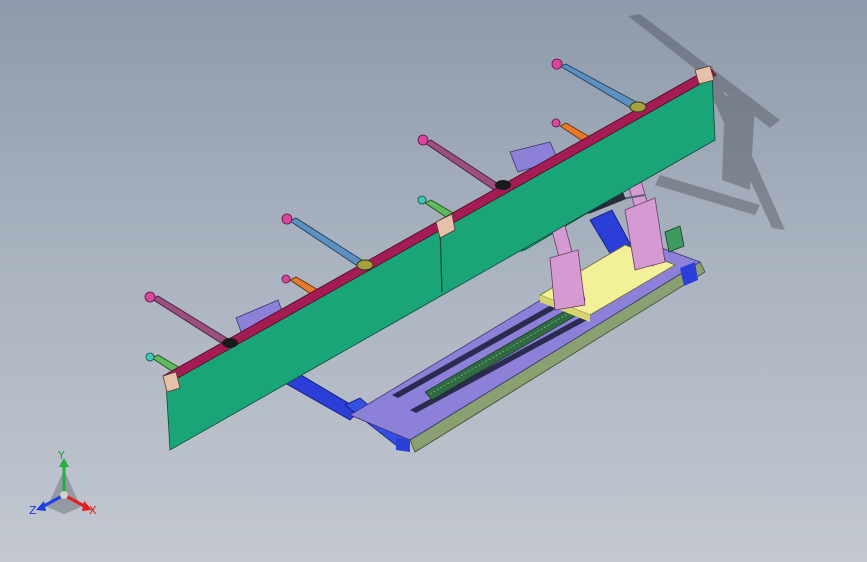  Describe the element at coordinates (33, 510) in the screenshot. I see `triad-z-label: Z` at that location.